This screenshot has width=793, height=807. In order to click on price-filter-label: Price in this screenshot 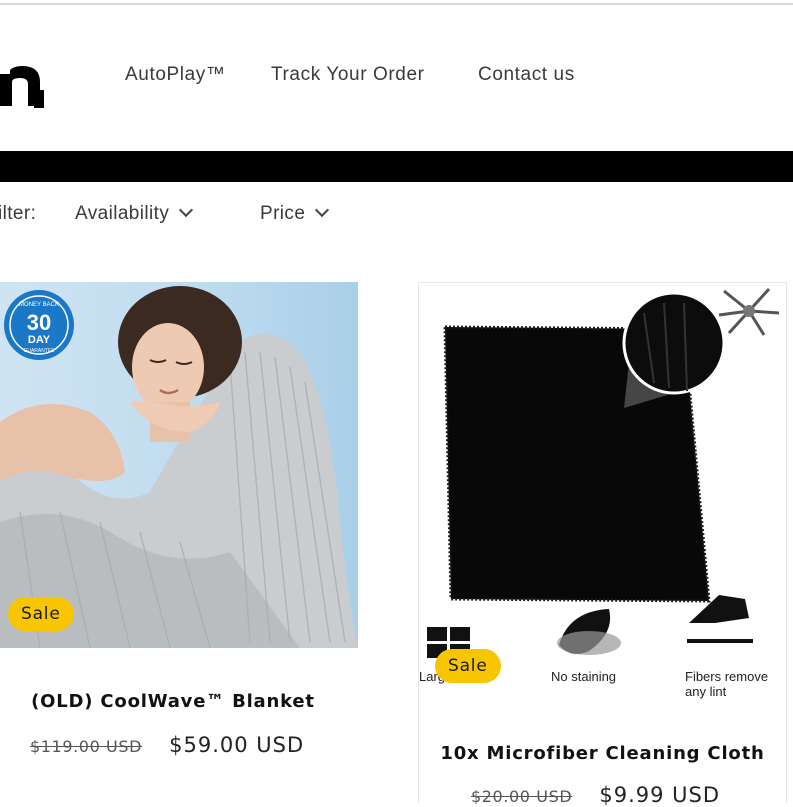, I will do `click(283, 213)`.